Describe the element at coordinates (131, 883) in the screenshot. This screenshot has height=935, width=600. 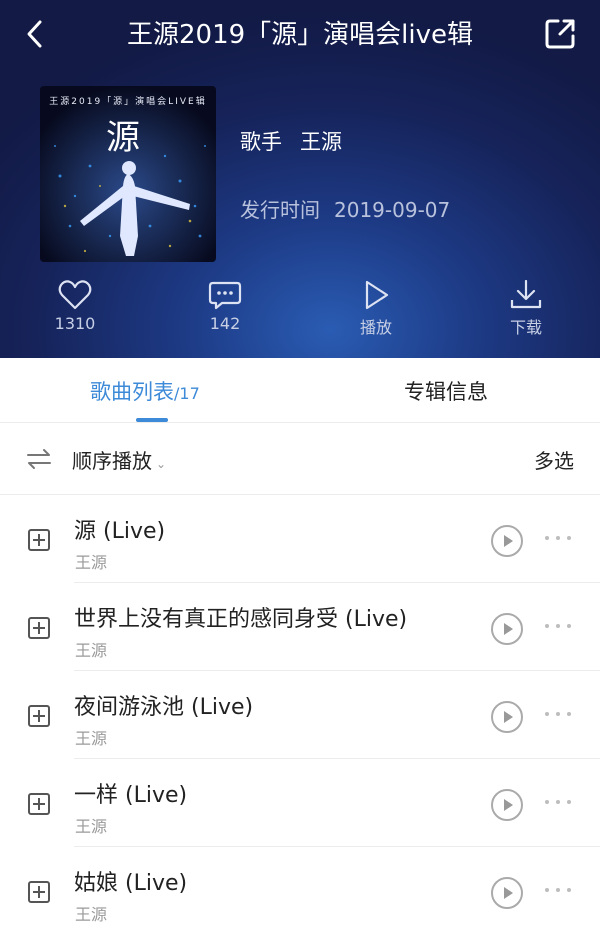
I see `song-title: 姑娘 (Live)` at that location.